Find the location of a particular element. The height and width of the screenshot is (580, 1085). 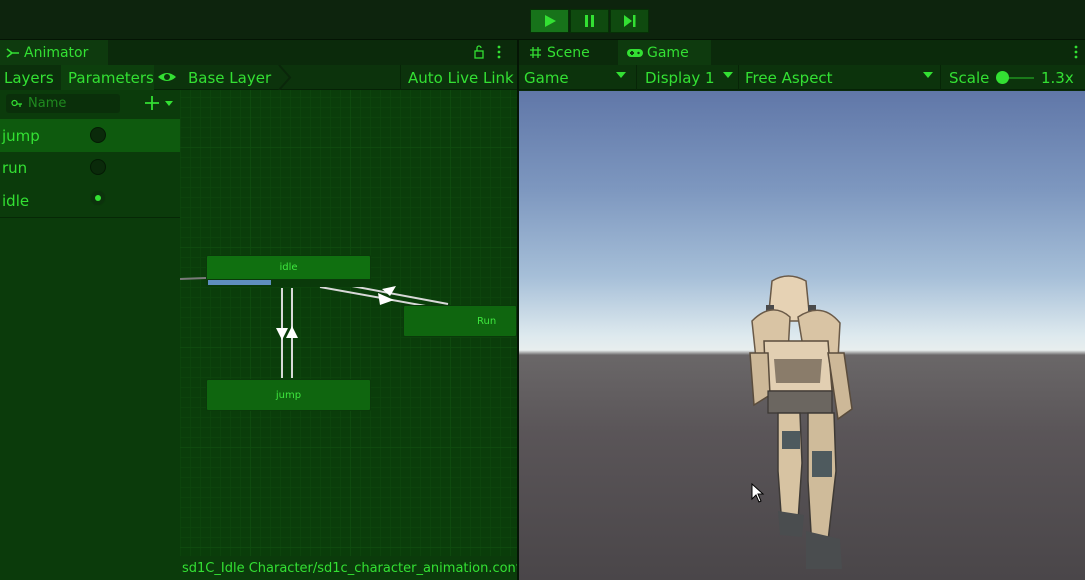

tab-scene-label: Scene is located at coordinates (568, 52).